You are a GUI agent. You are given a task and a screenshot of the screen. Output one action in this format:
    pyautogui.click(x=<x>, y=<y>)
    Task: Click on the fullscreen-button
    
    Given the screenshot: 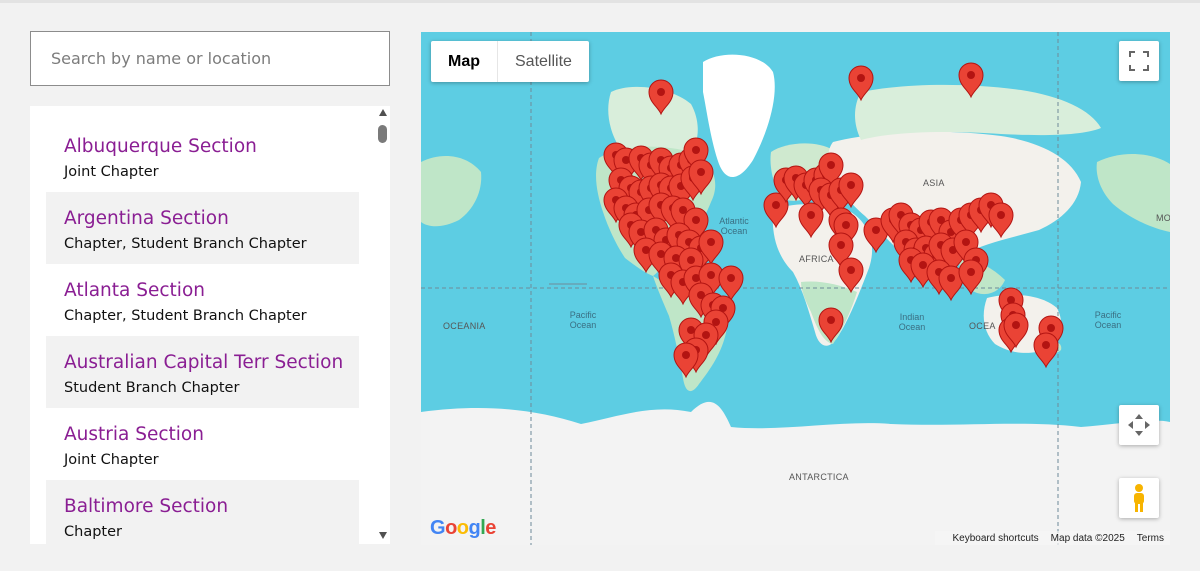 What is the action you would take?
    pyautogui.click(x=1139, y=61)
    